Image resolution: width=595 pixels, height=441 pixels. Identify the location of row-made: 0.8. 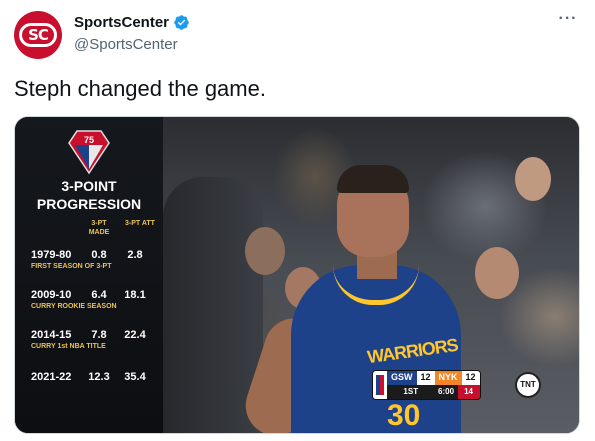
(99, 255).